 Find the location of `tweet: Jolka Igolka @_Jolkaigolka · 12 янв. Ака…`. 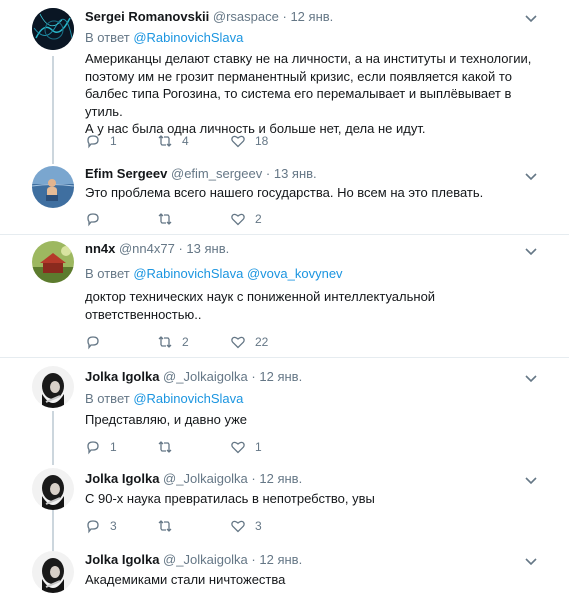

tweet: Jolka Igolka @_Jolkaigolka · 12 янв. Ака… is located at coordinates (284, 570).